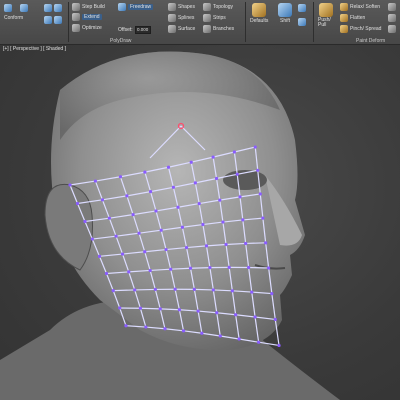 This screenshot has height=400, width=400. What do you see at coordinates (87, 28) in the screenshot?
I see `optimize-button: Optimize` at bounding box center [87, 28].